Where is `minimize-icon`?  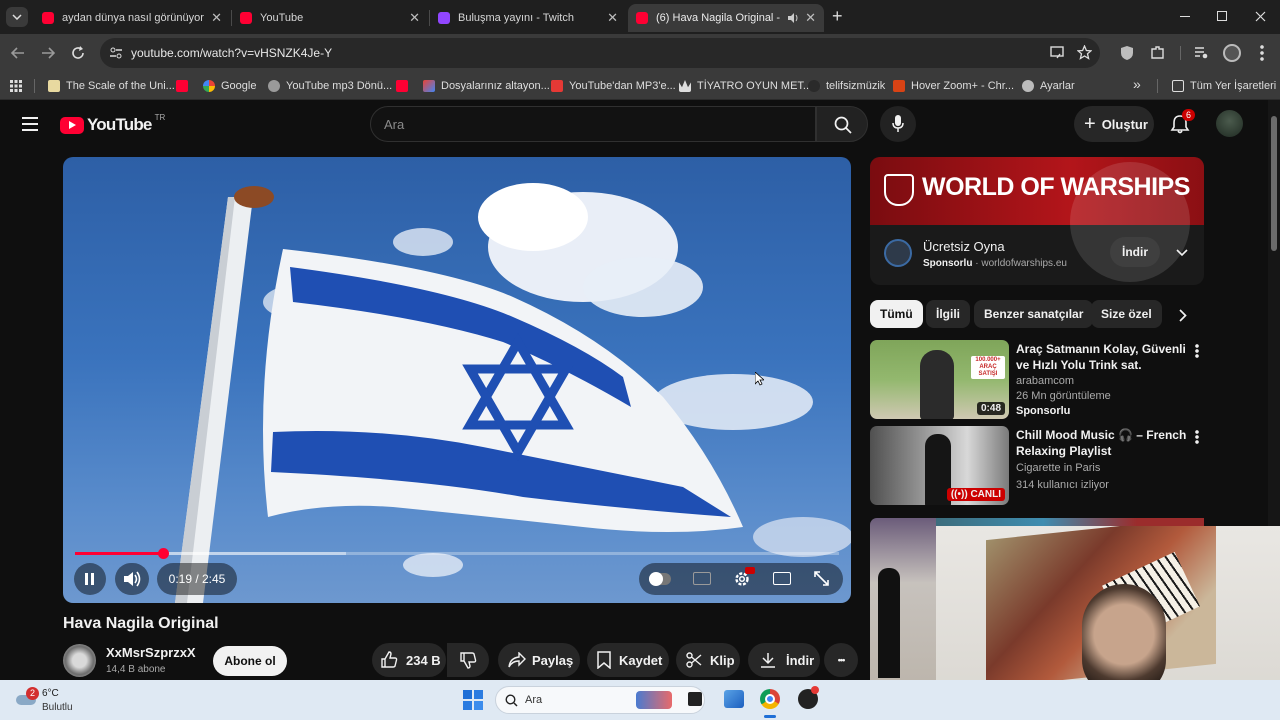
minimize-icon is located at coordinates (1185, 16).